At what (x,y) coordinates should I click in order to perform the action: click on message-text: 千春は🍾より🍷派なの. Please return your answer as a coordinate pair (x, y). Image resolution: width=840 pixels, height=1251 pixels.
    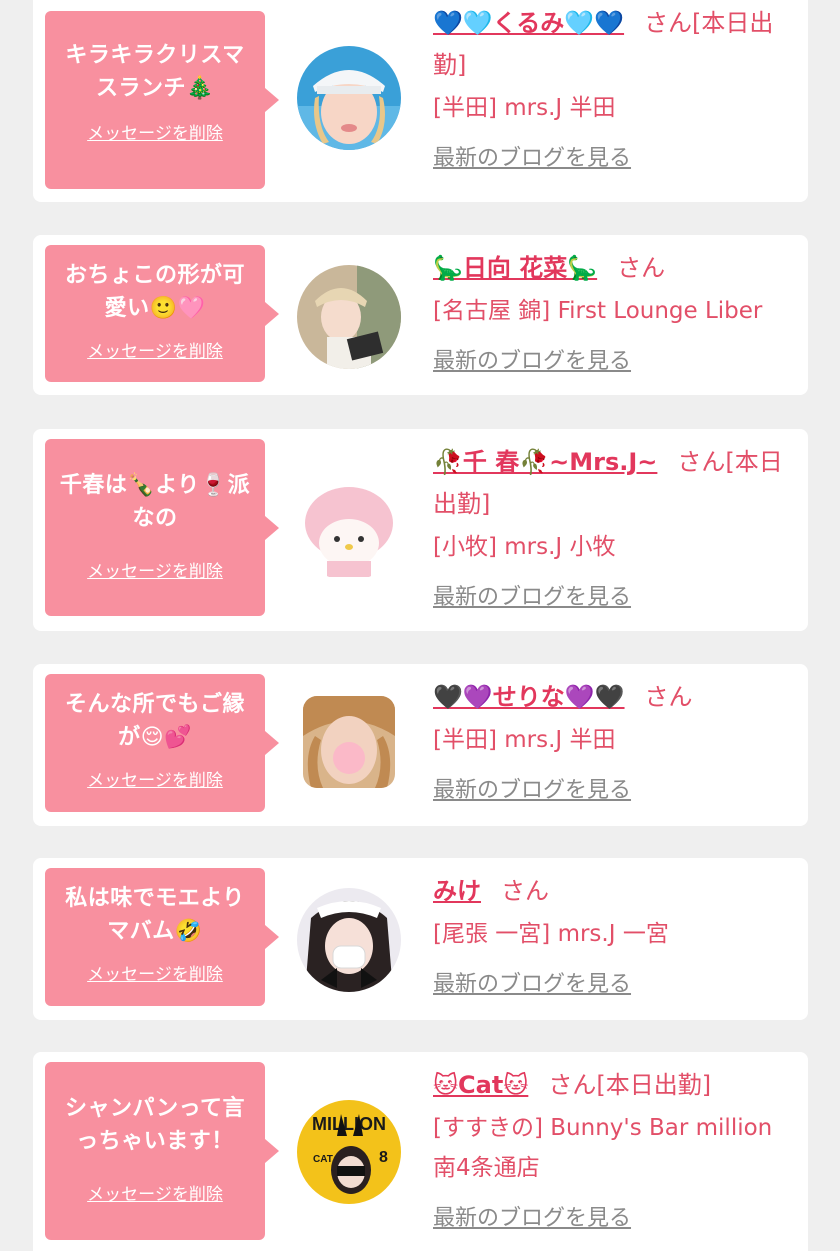
    Looking at the image, I should click on (155, 502).